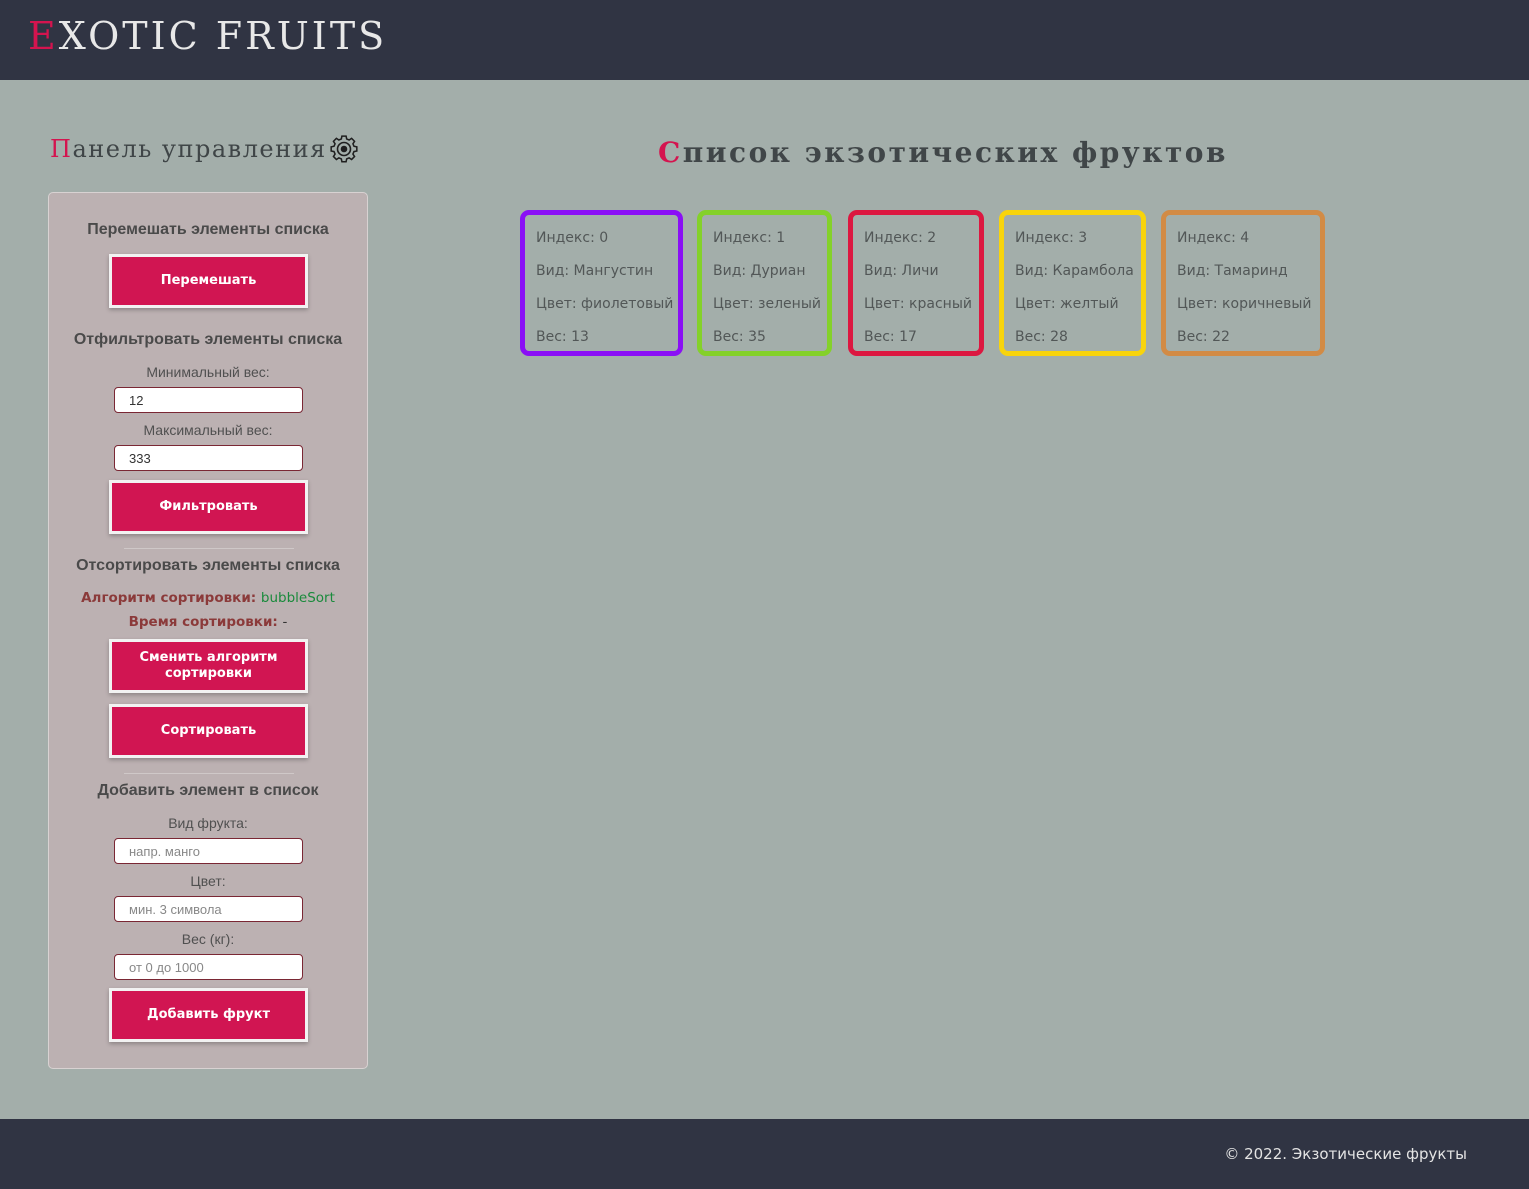 The image size is (1529, 1189). Describe the element at coordinates (749, 238) in the screenshot. I see `fruit-index: Индекс: 1` at that location.